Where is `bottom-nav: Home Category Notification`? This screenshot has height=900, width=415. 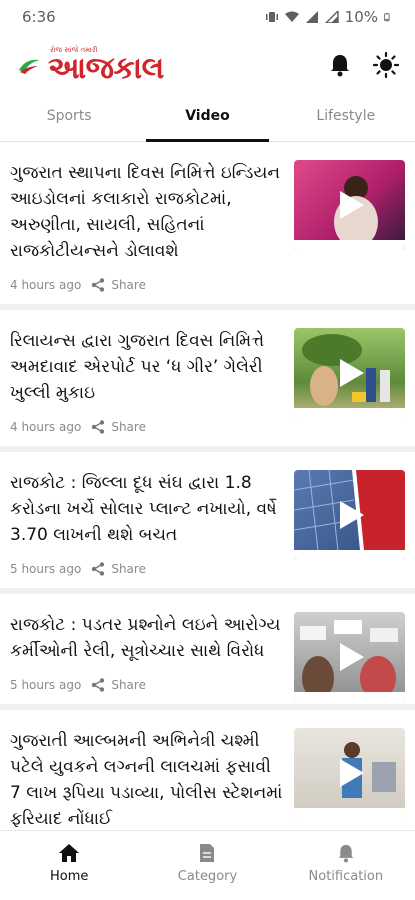 bottom-nav: Home Category Notification is located at coordinates (207, 865).